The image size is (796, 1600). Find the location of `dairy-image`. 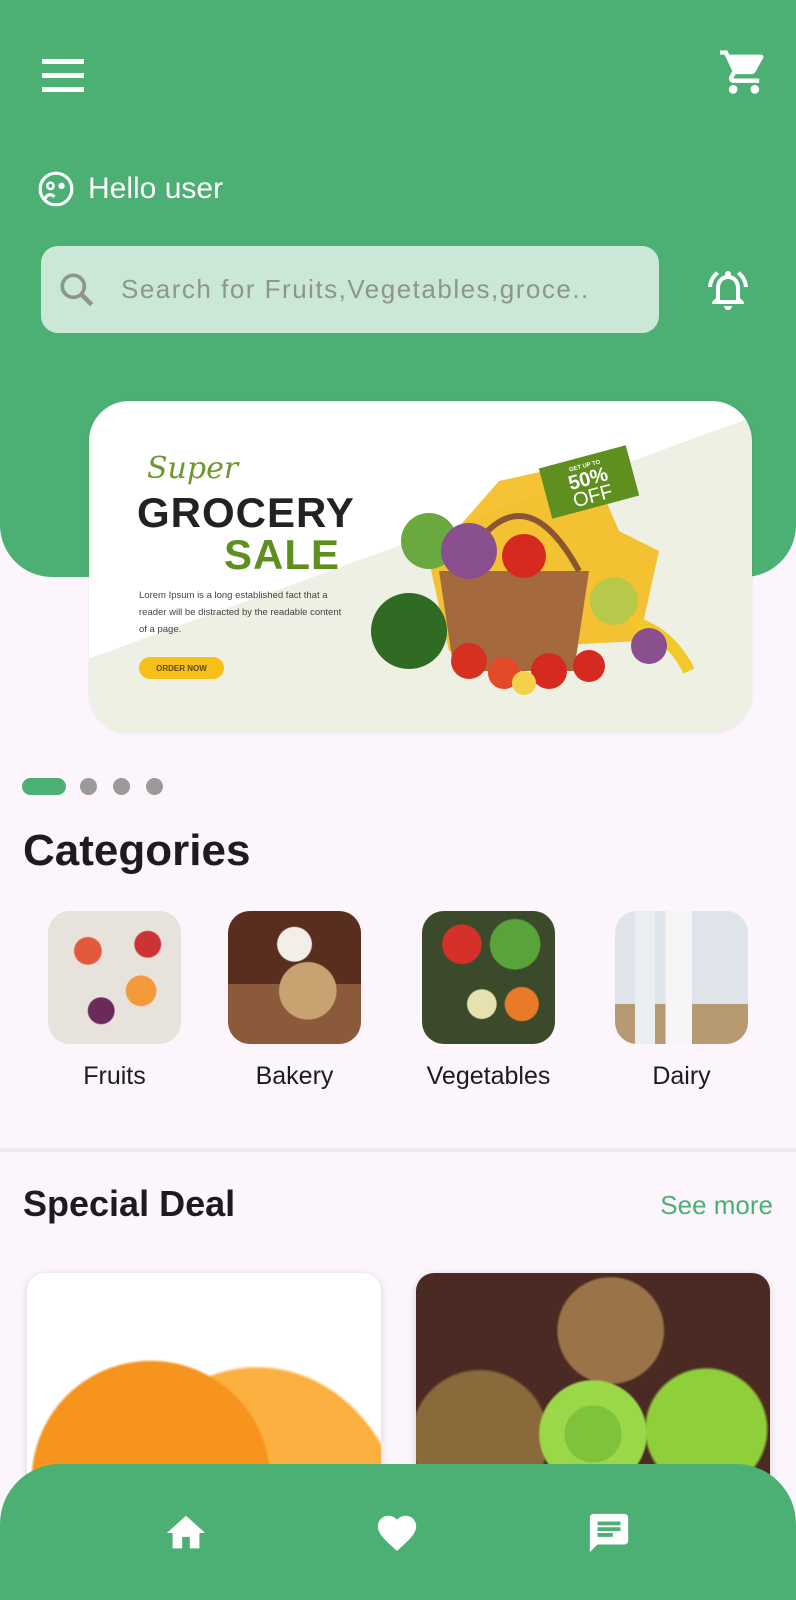

dairy-image is located at coordinates (681, 977).